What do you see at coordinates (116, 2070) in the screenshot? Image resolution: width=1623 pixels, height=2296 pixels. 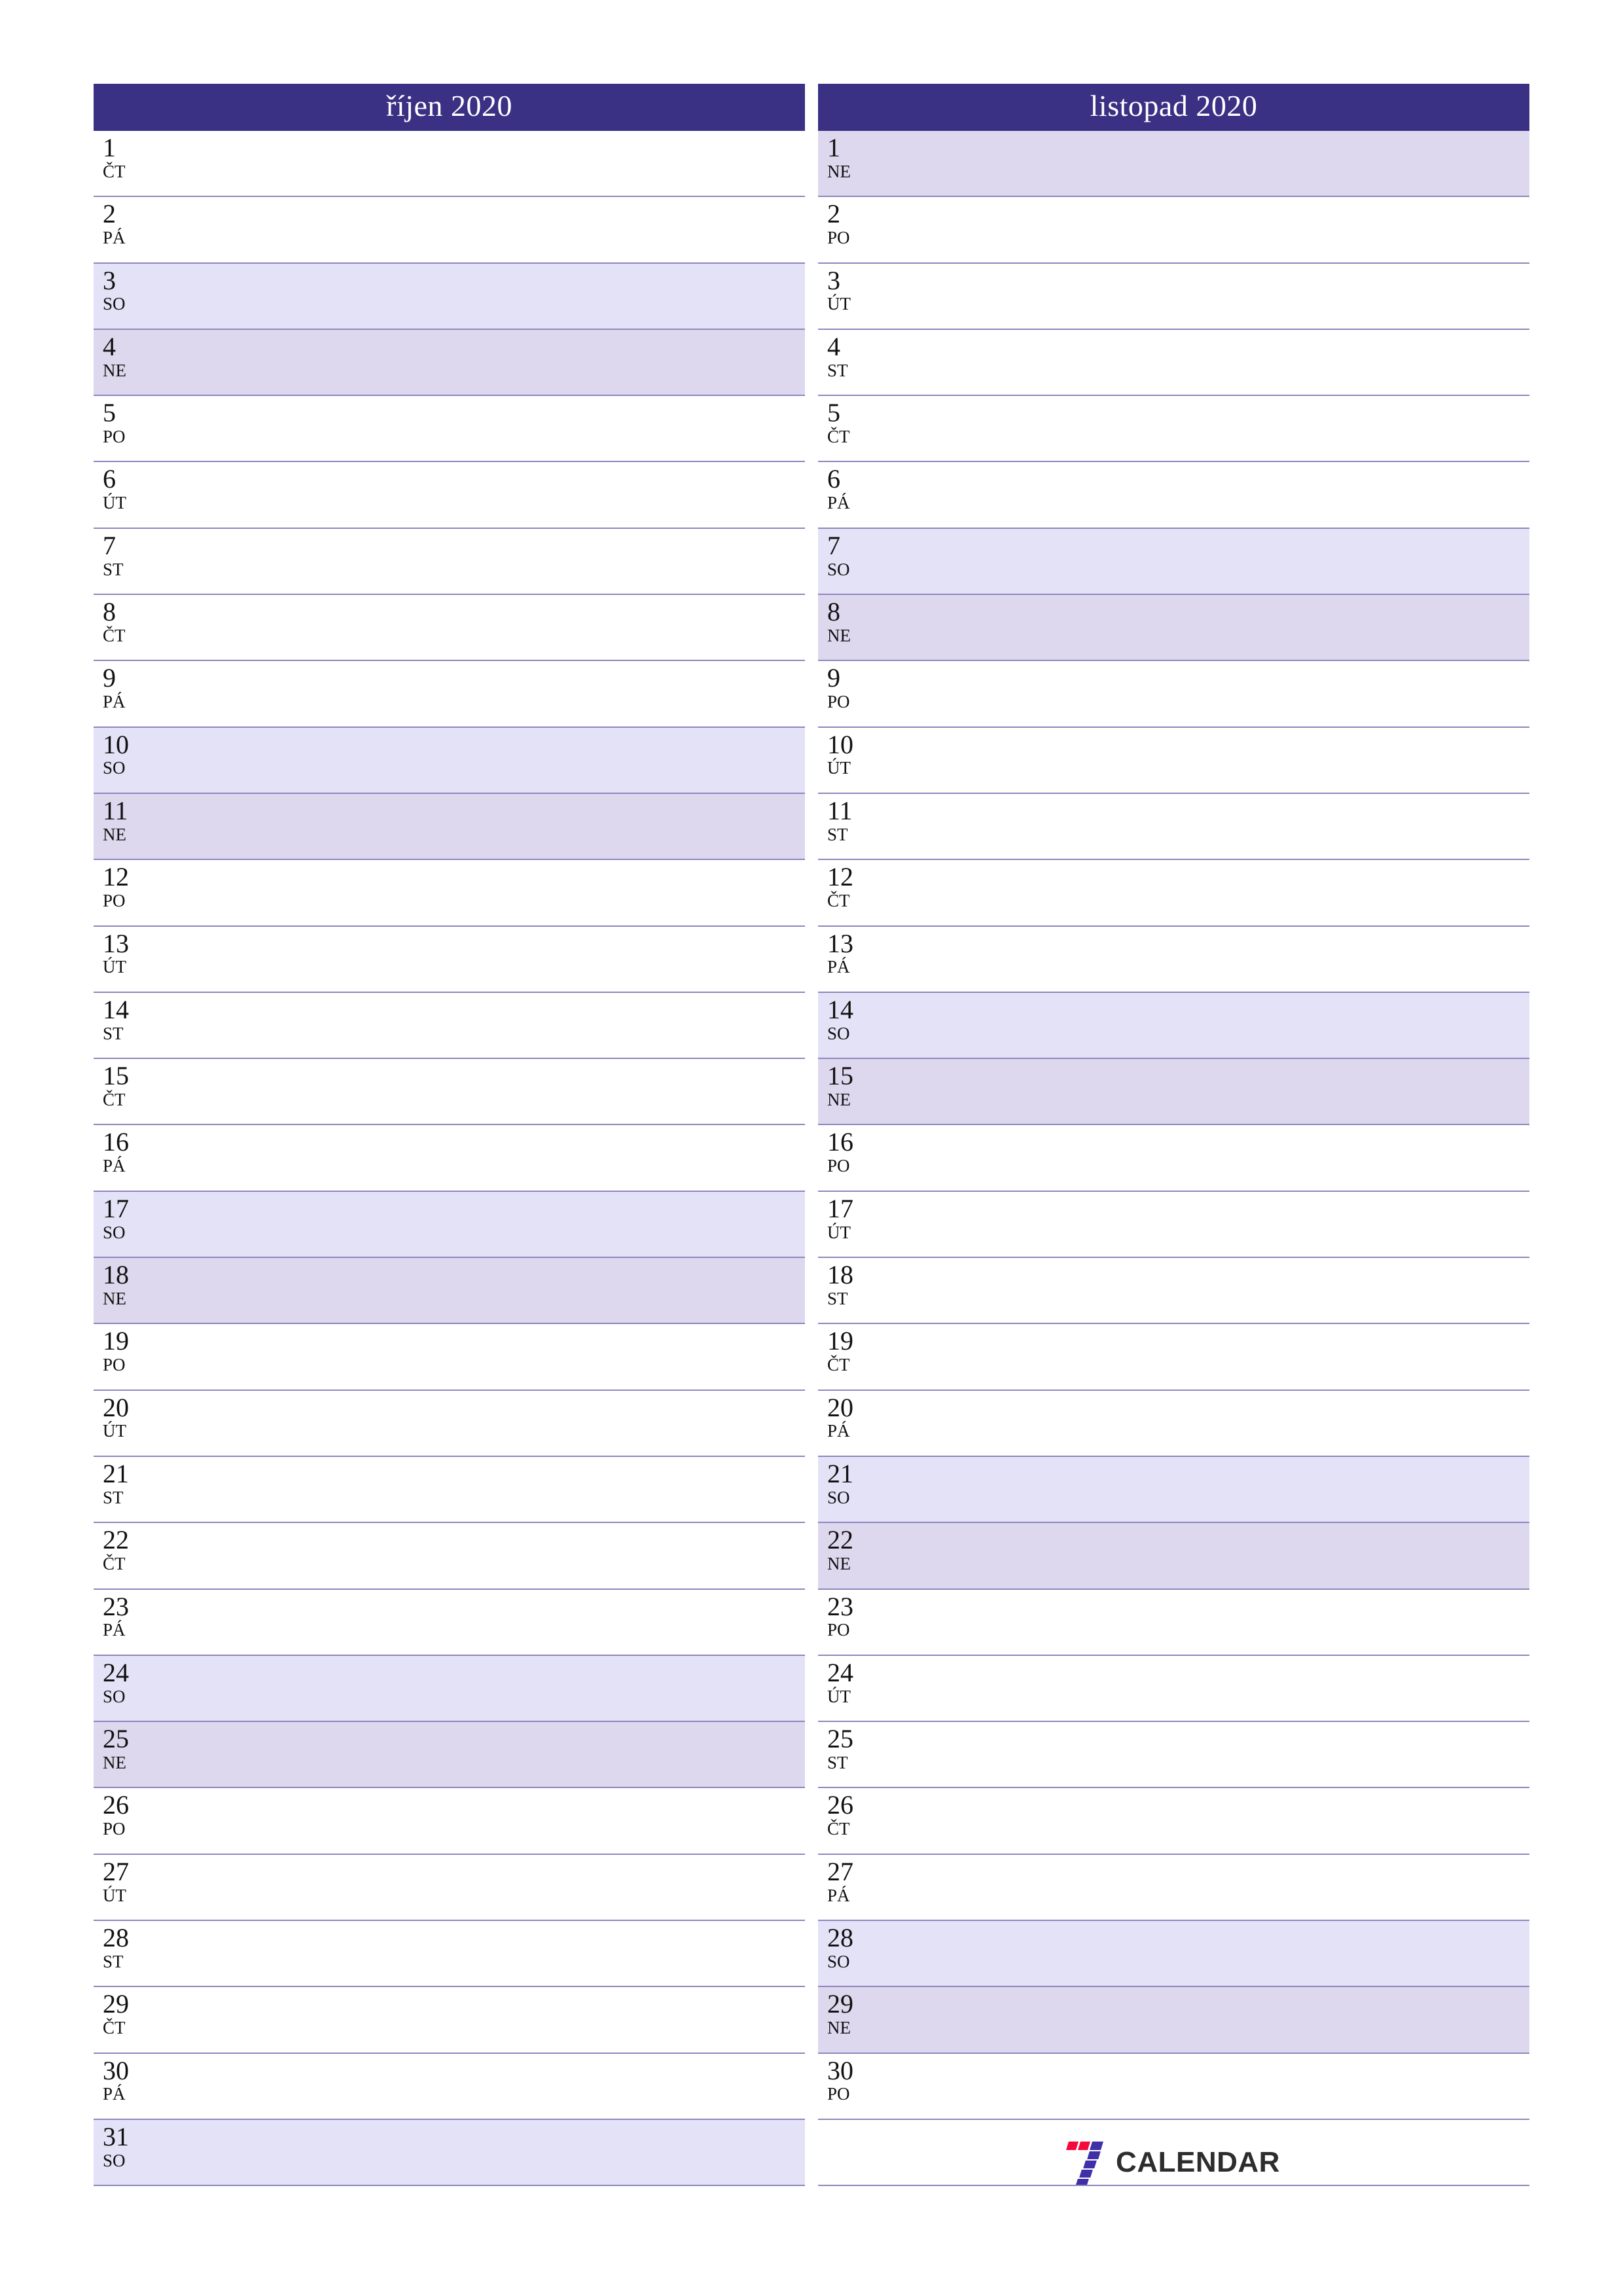 I see `day-number: 30` at bounding box center [116, 2070].